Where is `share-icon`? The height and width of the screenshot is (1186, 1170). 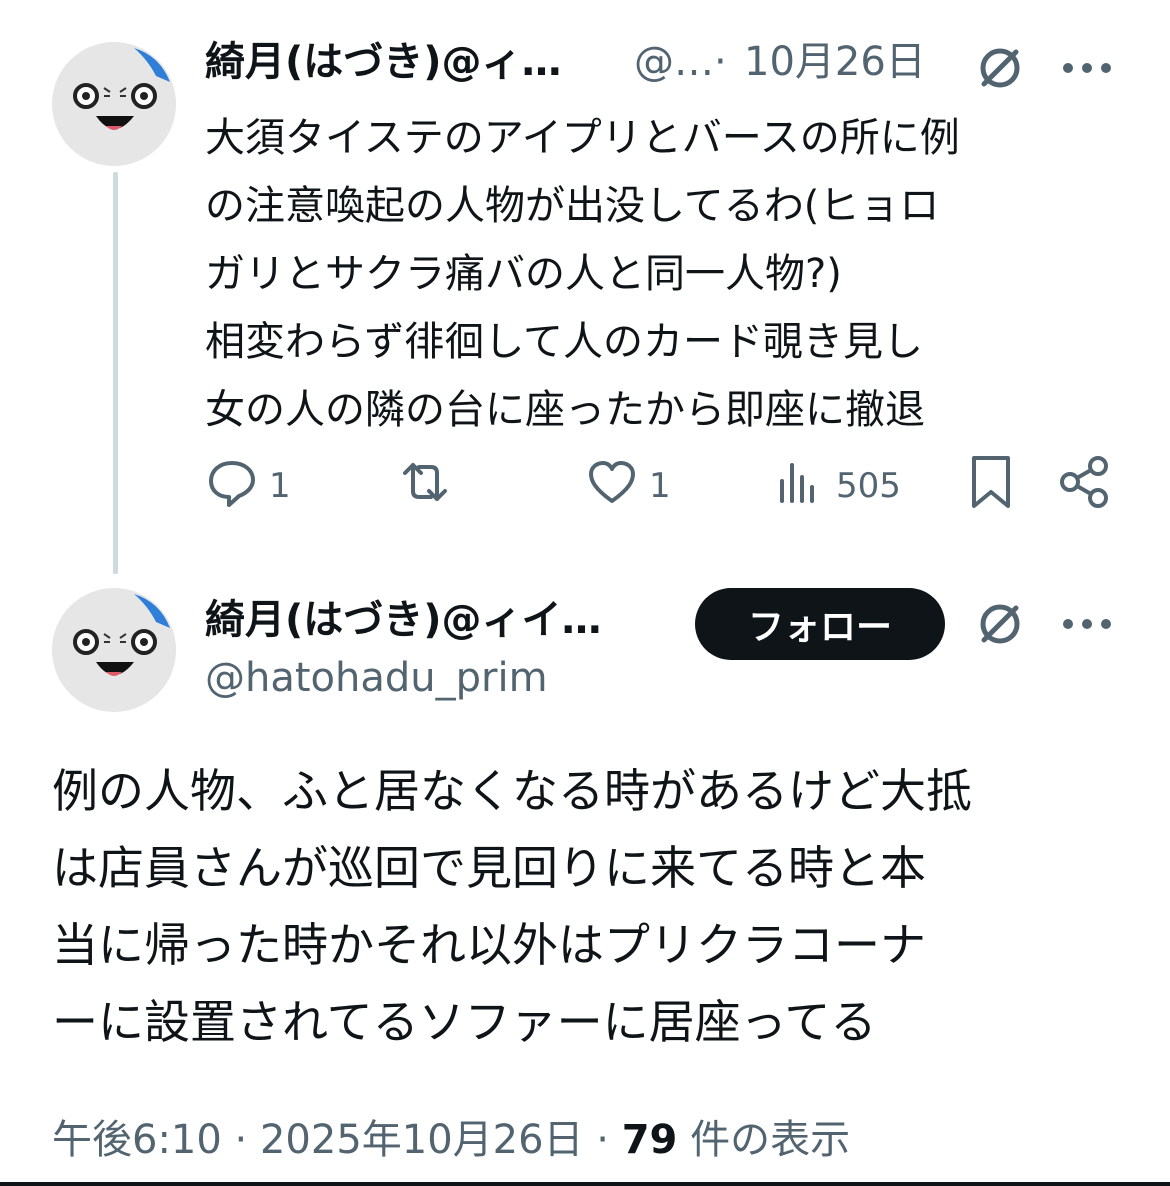
share-icon is located at coordinates (1084, 486).